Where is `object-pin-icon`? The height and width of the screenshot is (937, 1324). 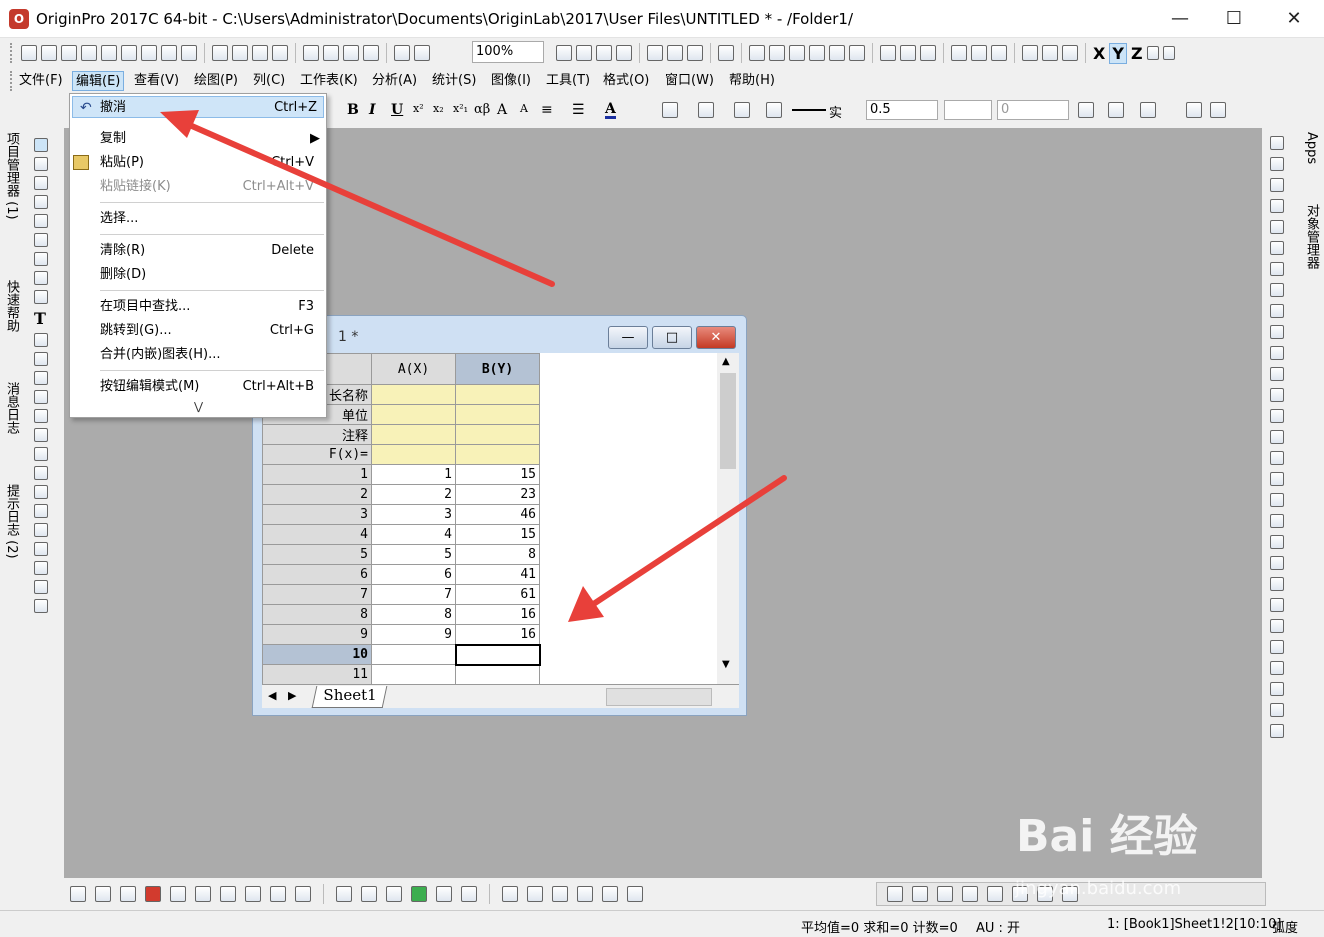 object-pin-icon is located at coordinates (945, 894).